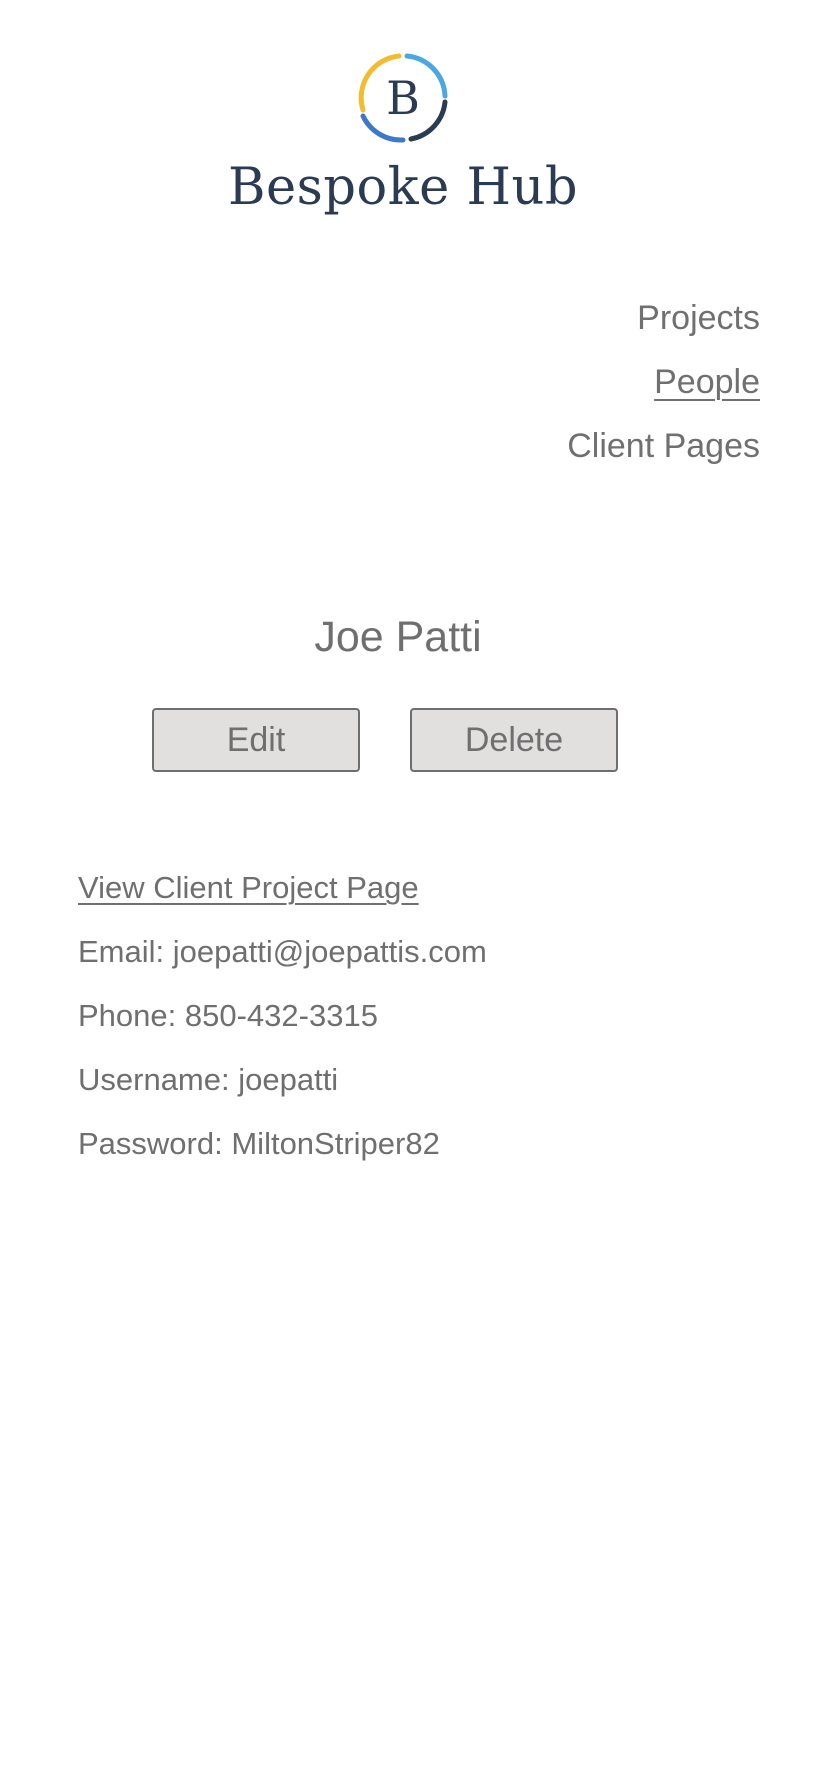  Describe the element at coordinates (560, 446) in the screenshot. I see `nav-item-client-pages: Client Pages` at that location.